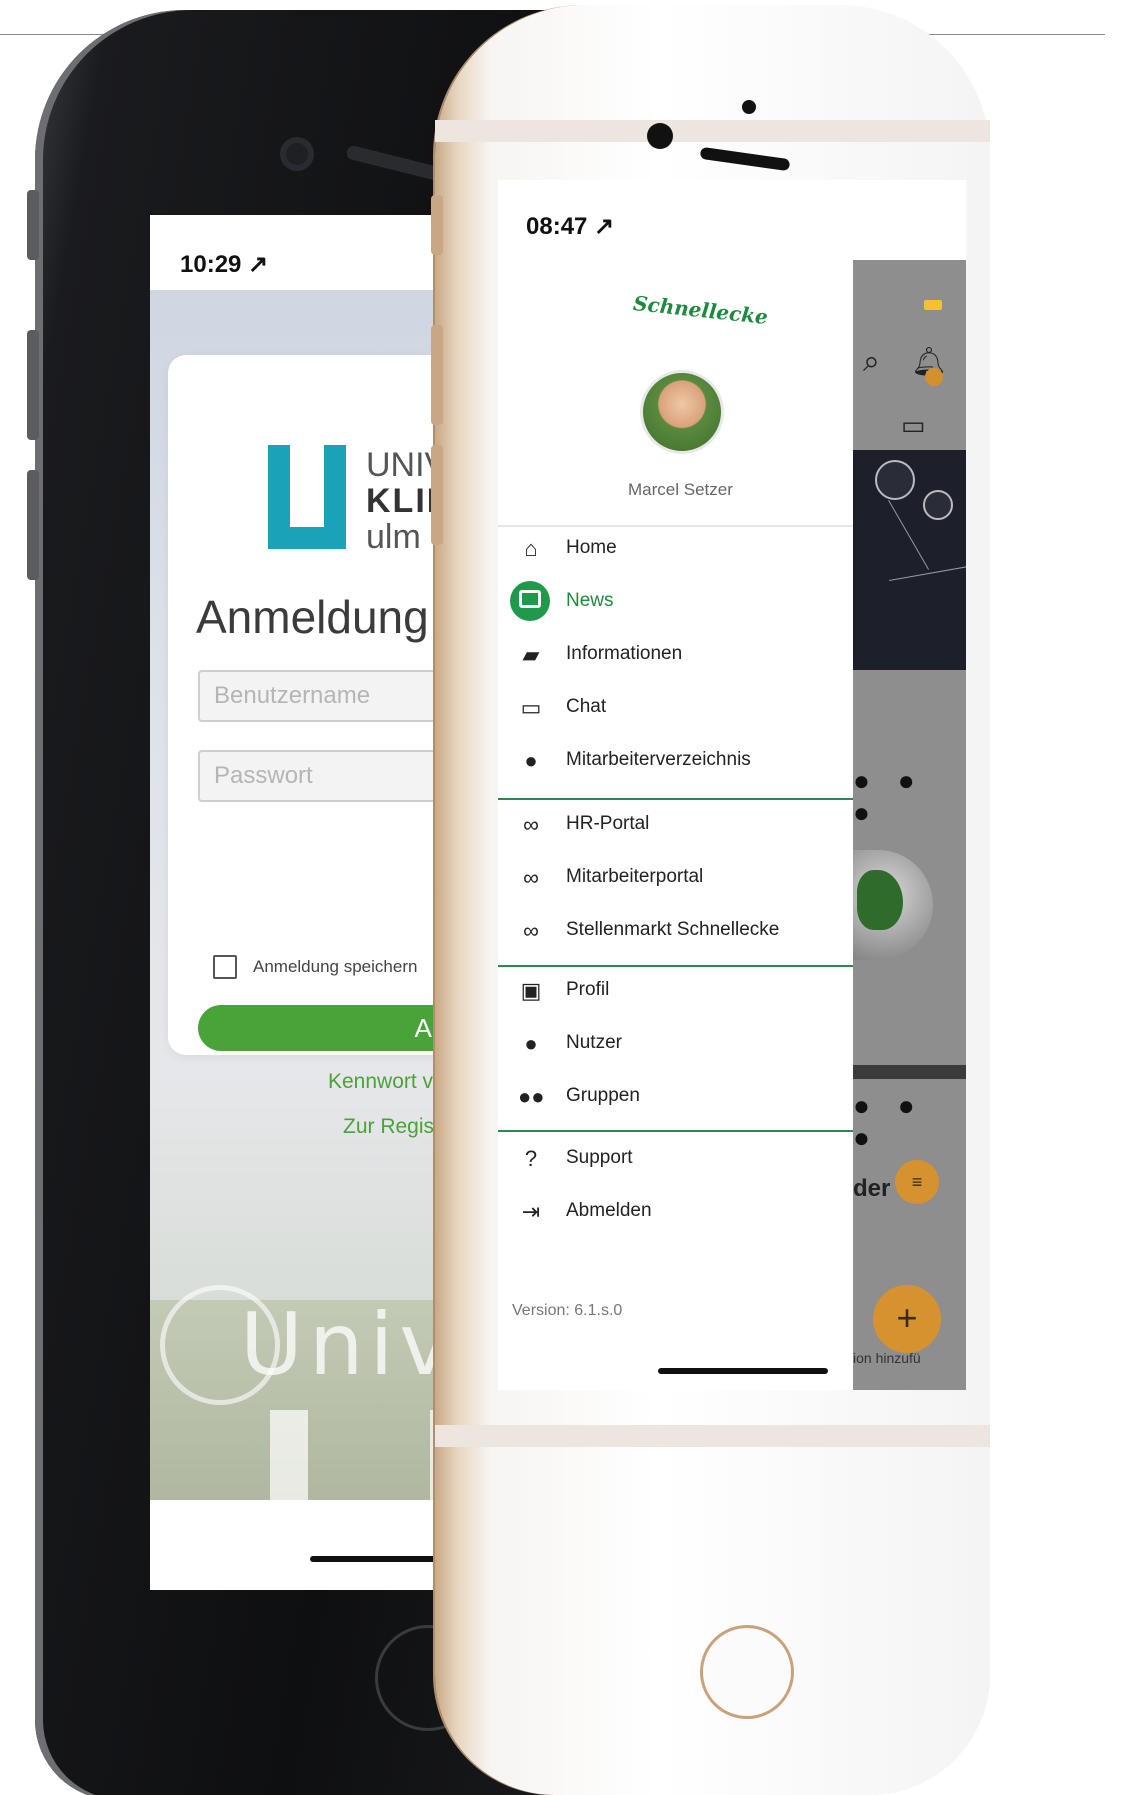 This screenshot has height=1795, width=1148. I want to click on home-indicator, so click(743, 1371).